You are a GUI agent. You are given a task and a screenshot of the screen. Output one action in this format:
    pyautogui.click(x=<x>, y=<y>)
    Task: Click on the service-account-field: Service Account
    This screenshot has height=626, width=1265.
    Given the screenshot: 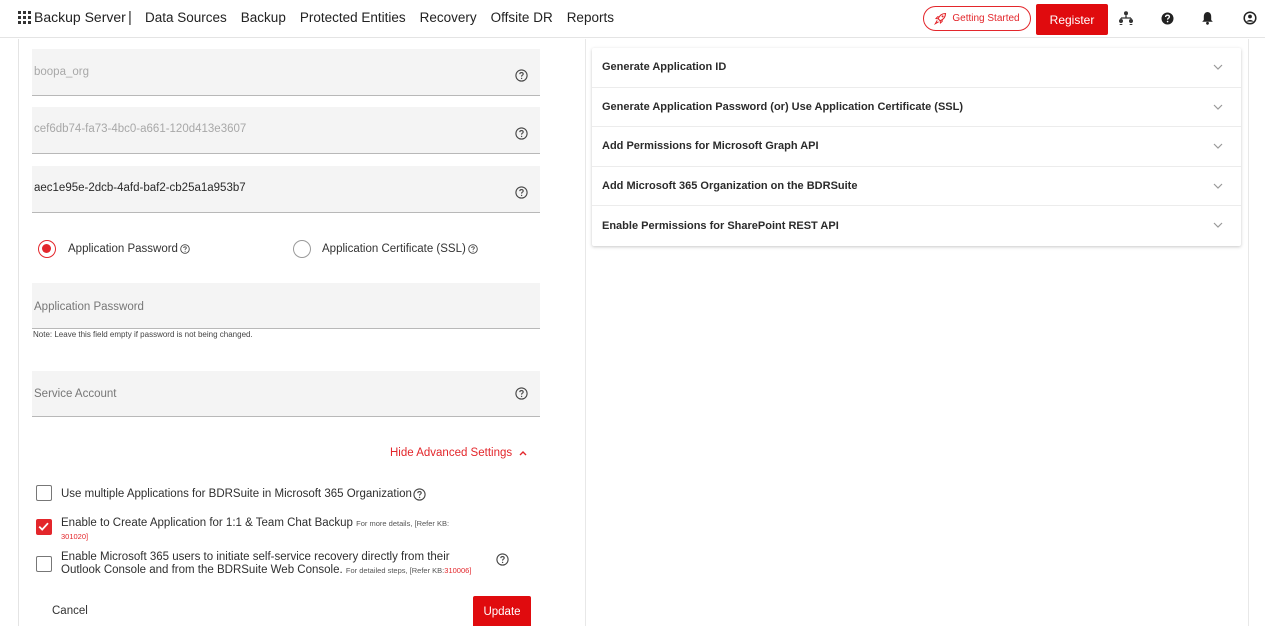 What is the action you would take?
    pyautogui.click(x=286, y=394)
    